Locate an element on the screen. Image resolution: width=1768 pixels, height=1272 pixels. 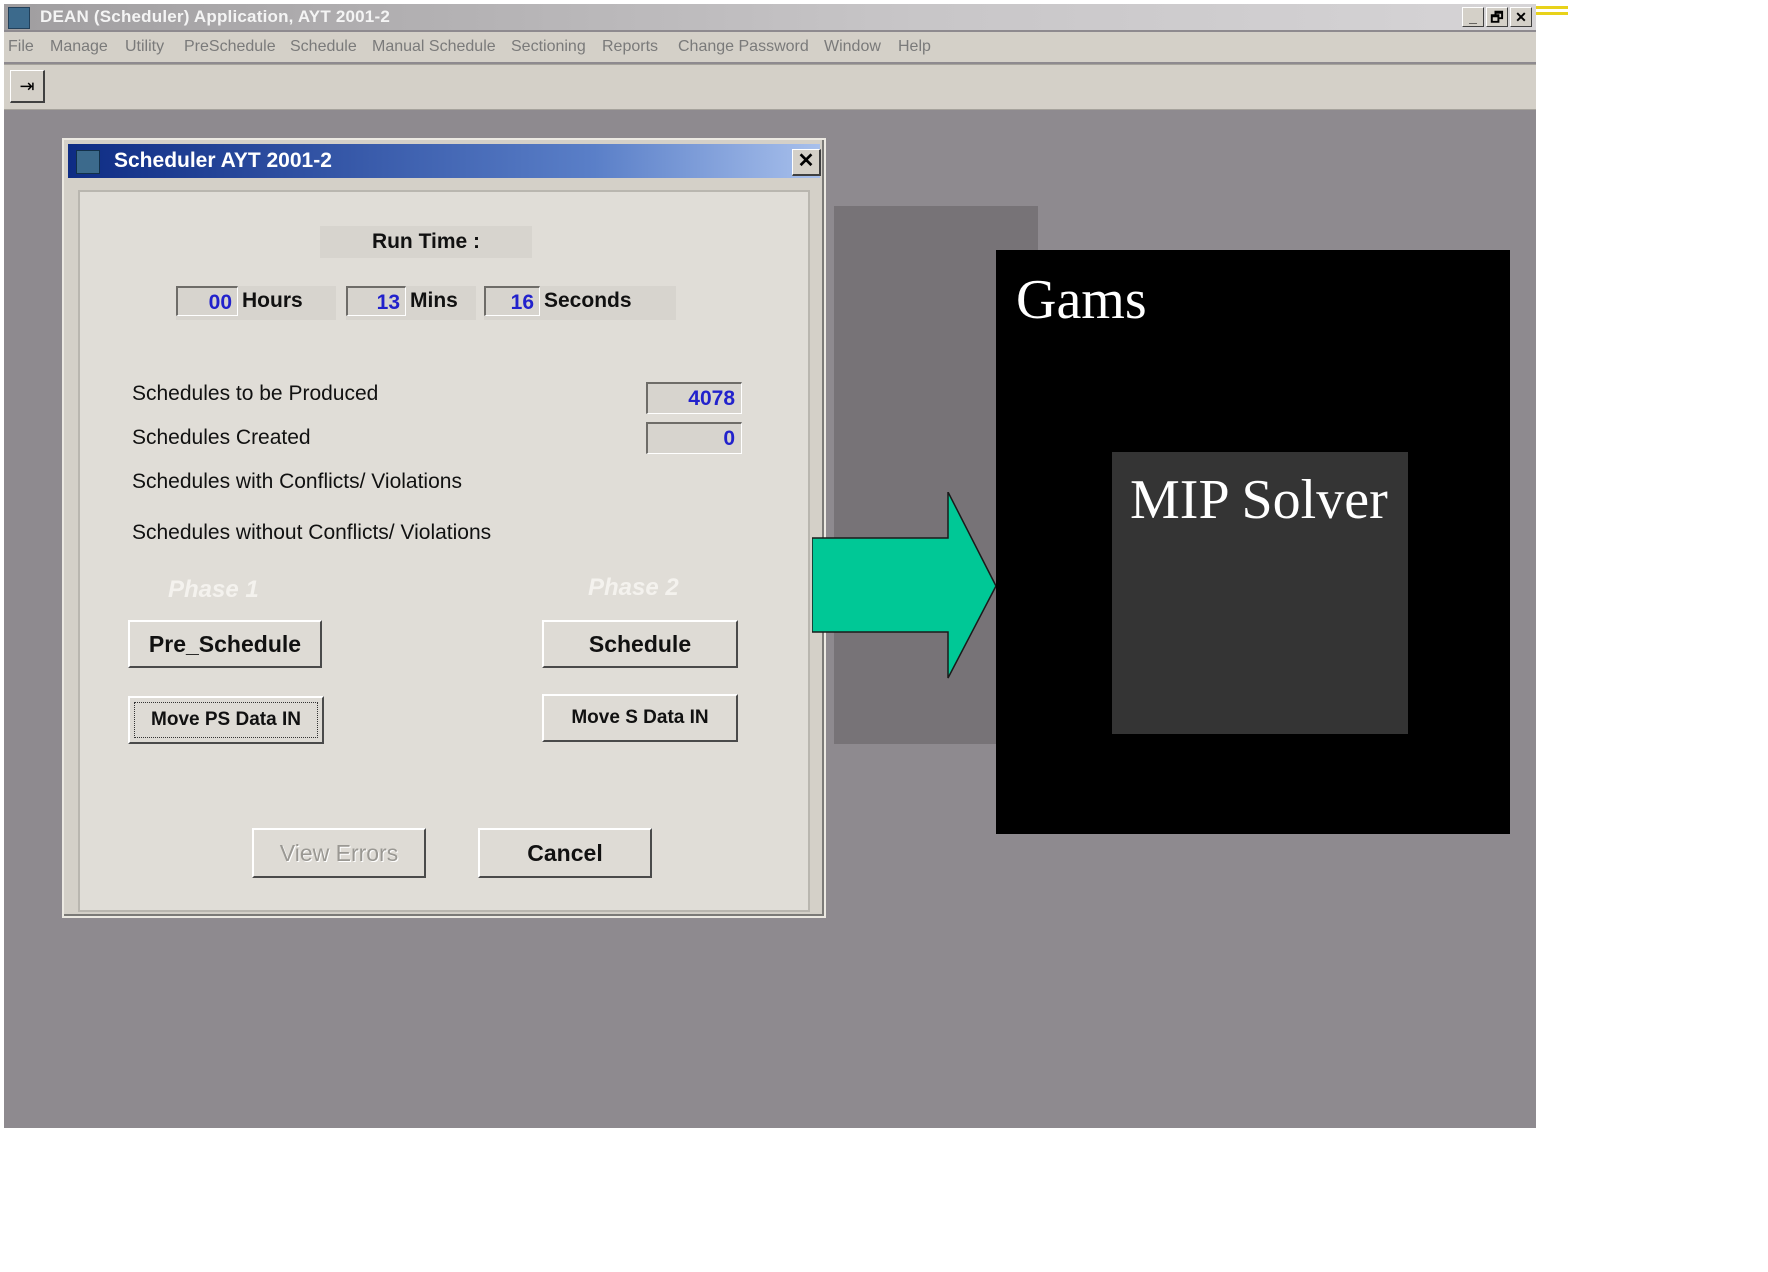
dialog-title: Scheduler AYT 2001-2 is located at coordinates (223, 160).